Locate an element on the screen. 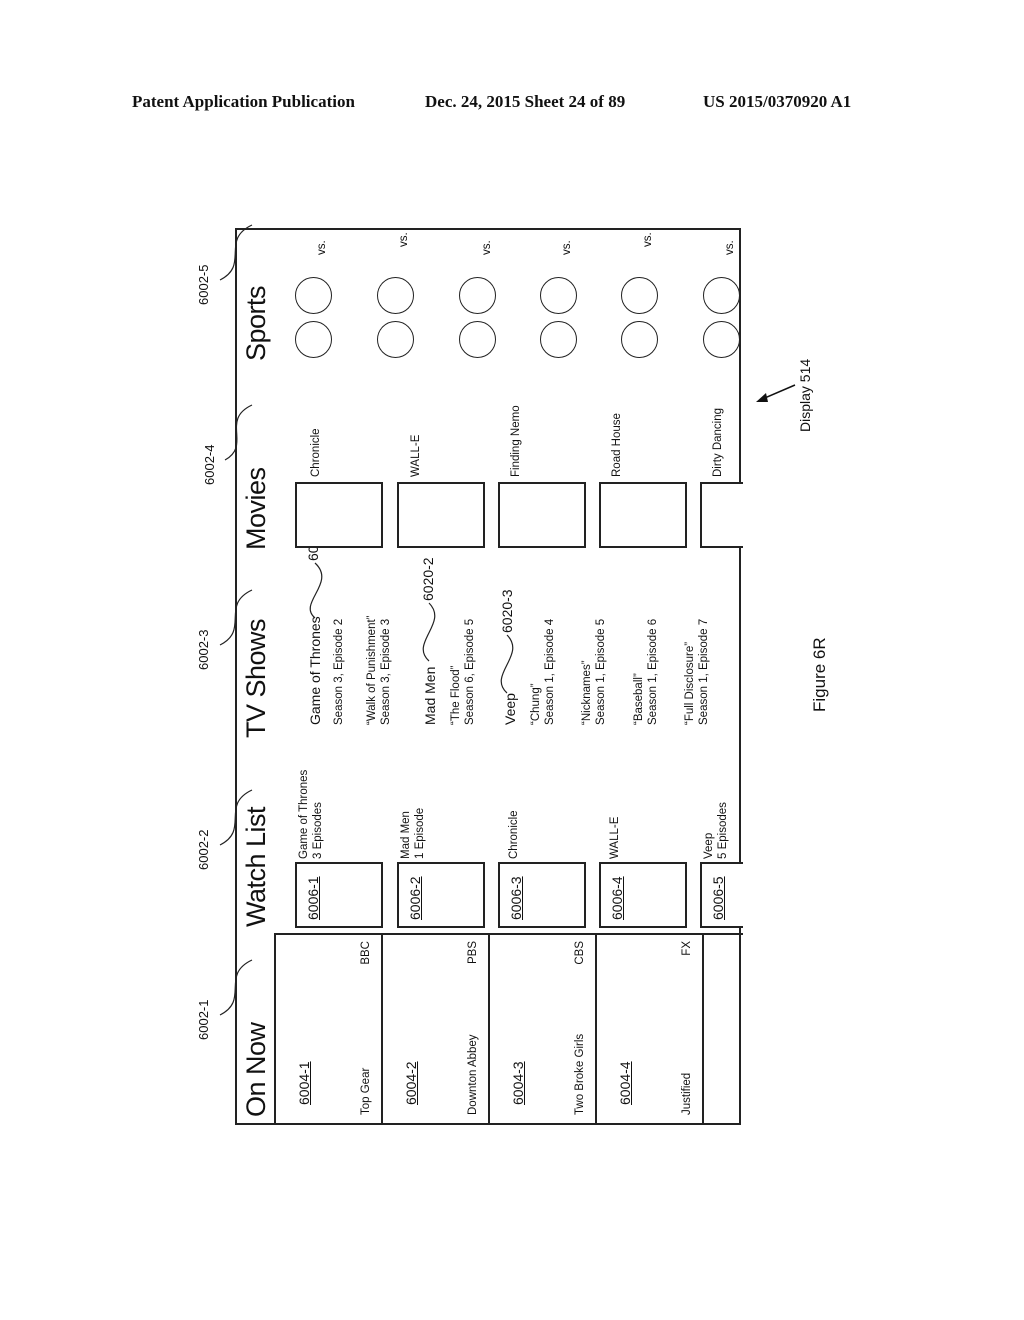 The image size is (1024, 1320). episode-title: “Full Disclosure” is located at coordinates (690, 683).